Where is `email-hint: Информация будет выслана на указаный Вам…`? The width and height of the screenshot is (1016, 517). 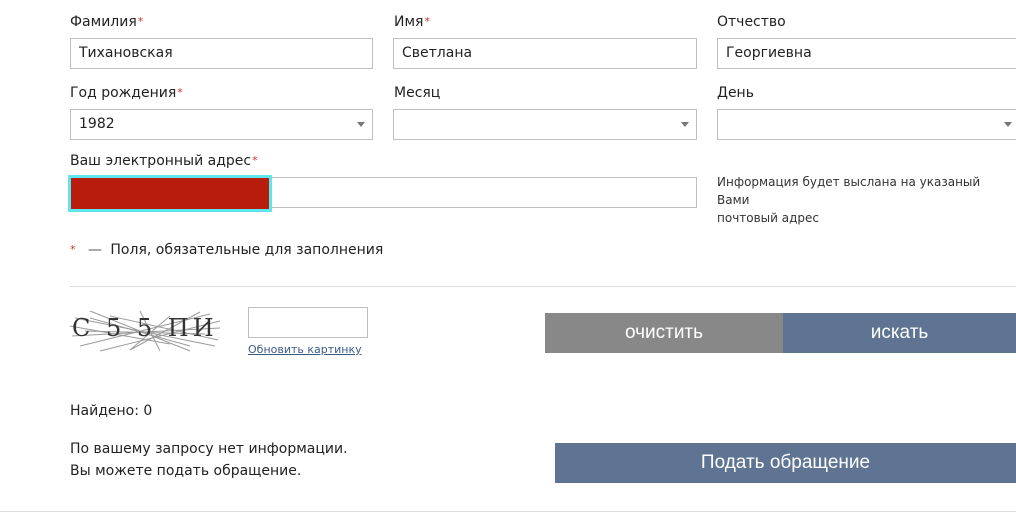
email-hint: Информация будет выслана на указаный Вам… is located at coordinates (866, 200).